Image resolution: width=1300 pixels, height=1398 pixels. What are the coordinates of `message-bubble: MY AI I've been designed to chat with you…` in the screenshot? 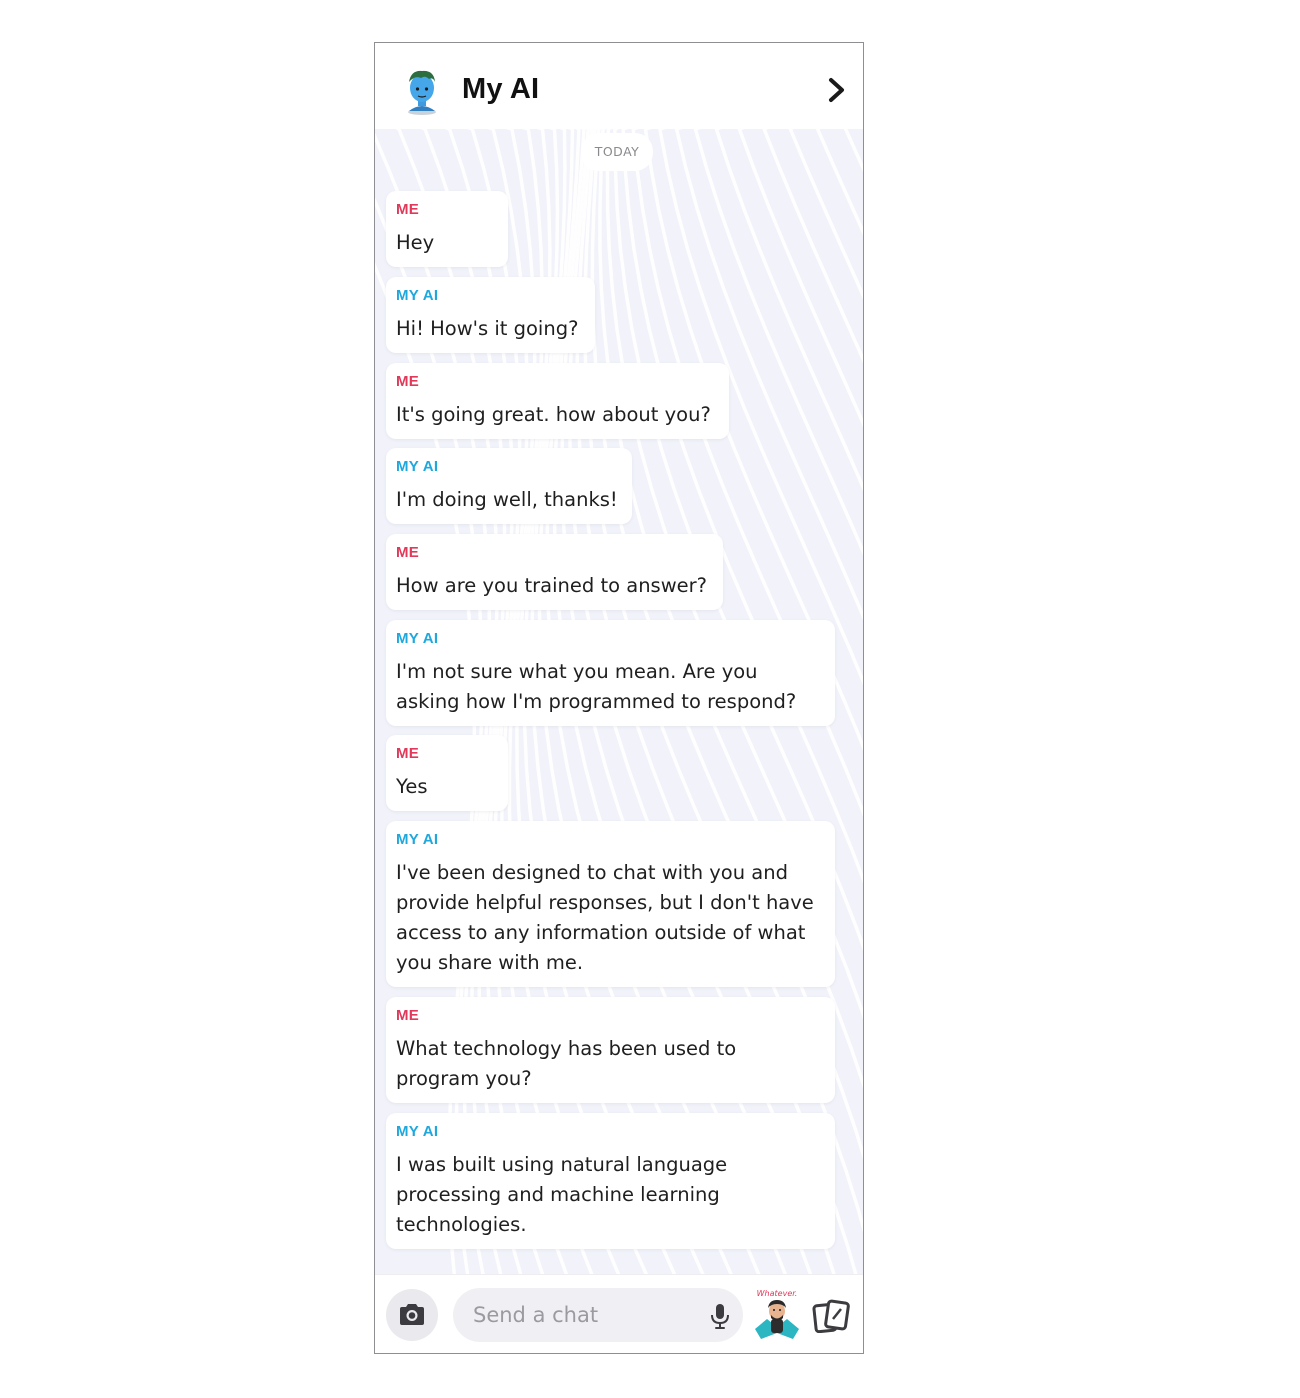 It's located at (610, 904).